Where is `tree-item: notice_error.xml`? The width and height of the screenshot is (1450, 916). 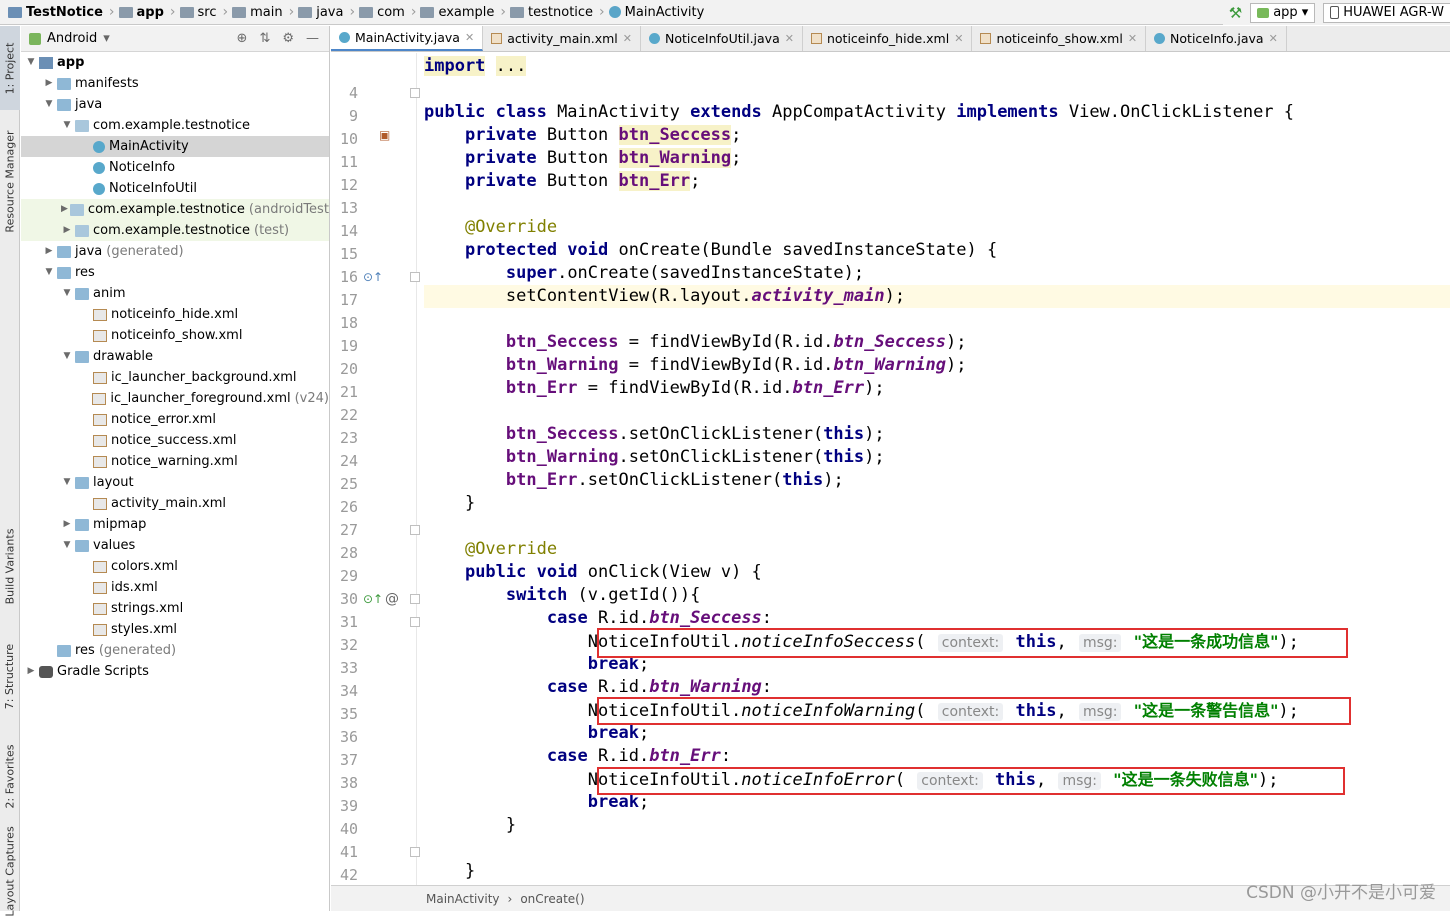 tree-item: notice_error.xml is located at coordinates (175, 419).